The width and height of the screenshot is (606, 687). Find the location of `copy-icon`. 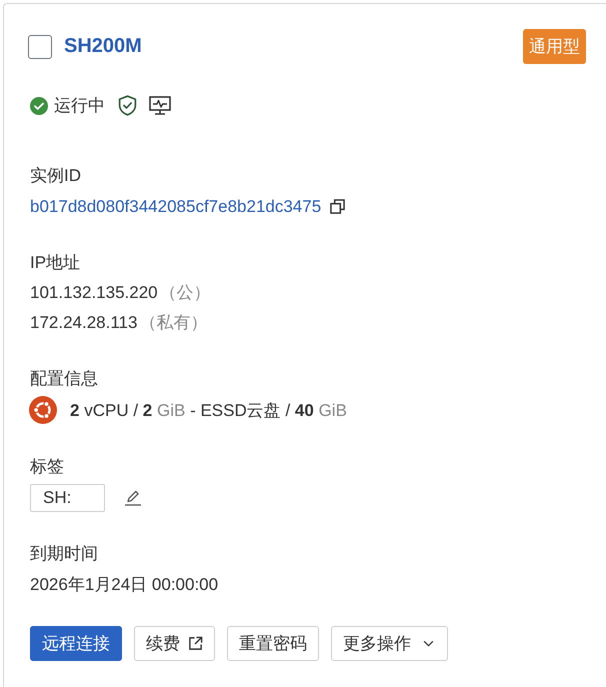

copy-icon is located at coordinates (338, 206).